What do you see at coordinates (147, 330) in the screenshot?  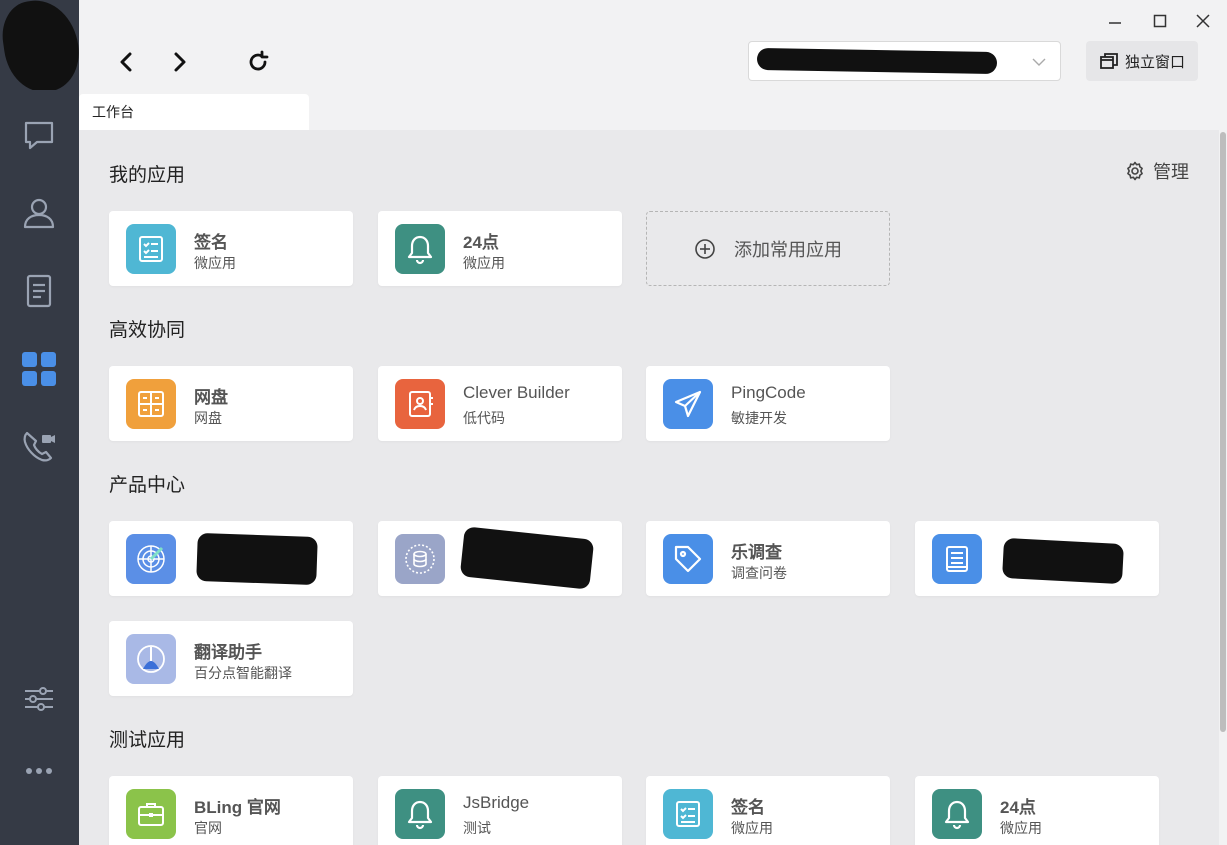 I see `section-title-collab: 高效协同` at bounding box center [147, 330].